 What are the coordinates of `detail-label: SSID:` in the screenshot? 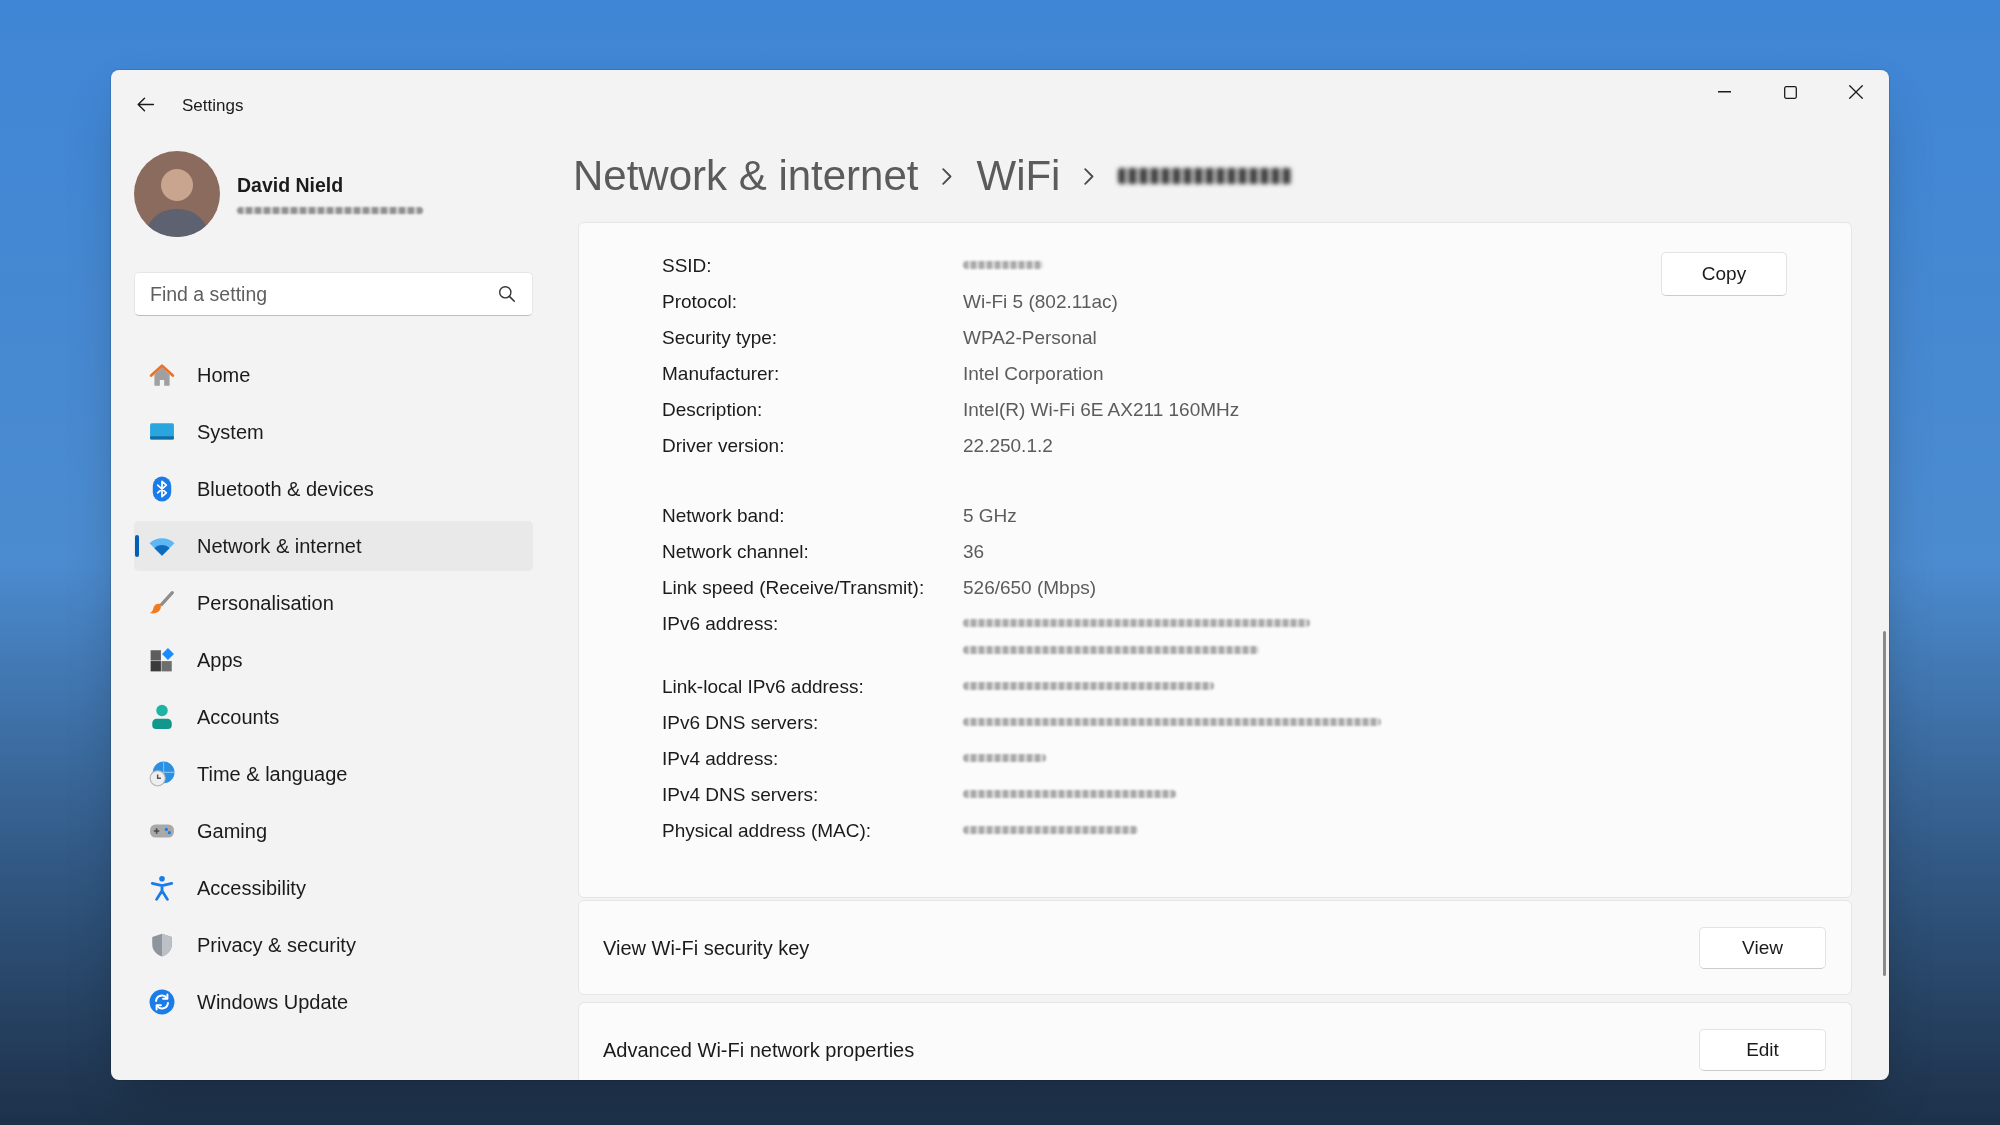 It's located at (687, 265).